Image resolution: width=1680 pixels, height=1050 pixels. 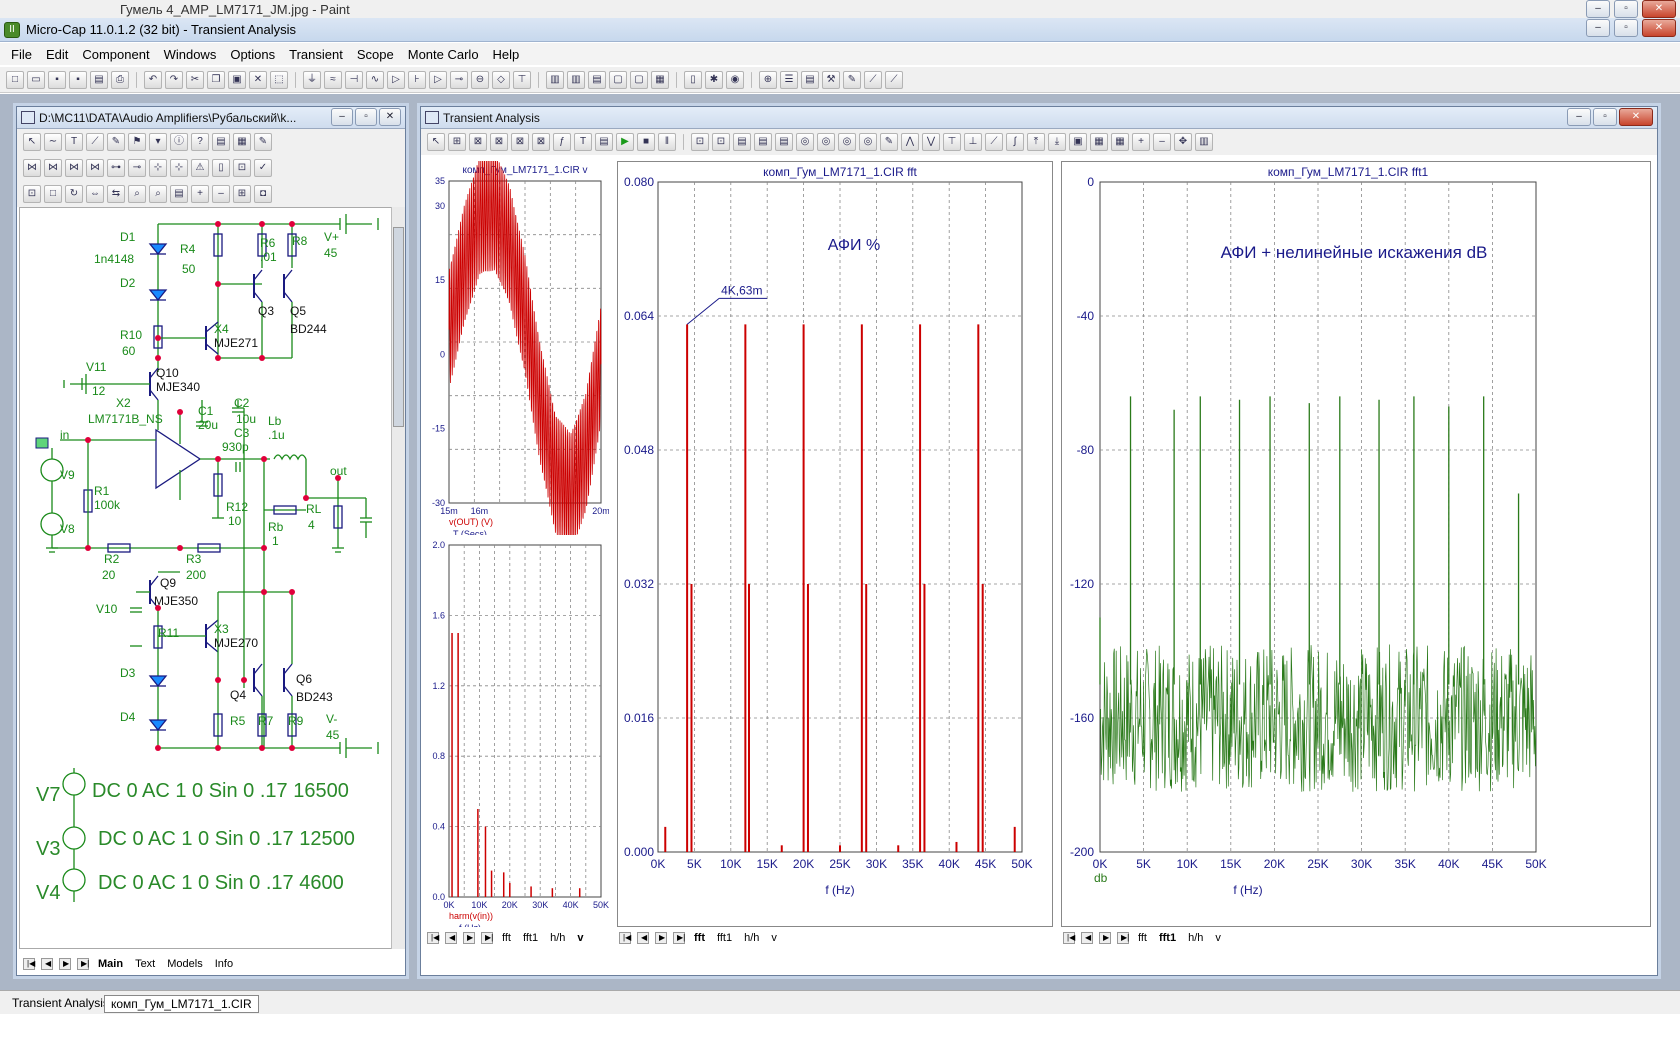 I want to click on component-icon: ⊞, so click(x=457, y=142).